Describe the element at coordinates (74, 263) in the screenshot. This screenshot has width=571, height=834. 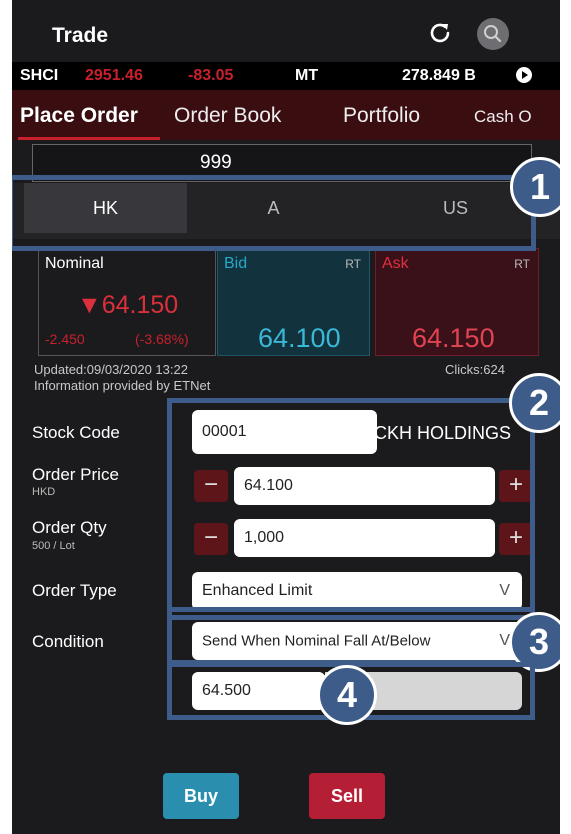
I see `nominal-label: Nominal` at that location.